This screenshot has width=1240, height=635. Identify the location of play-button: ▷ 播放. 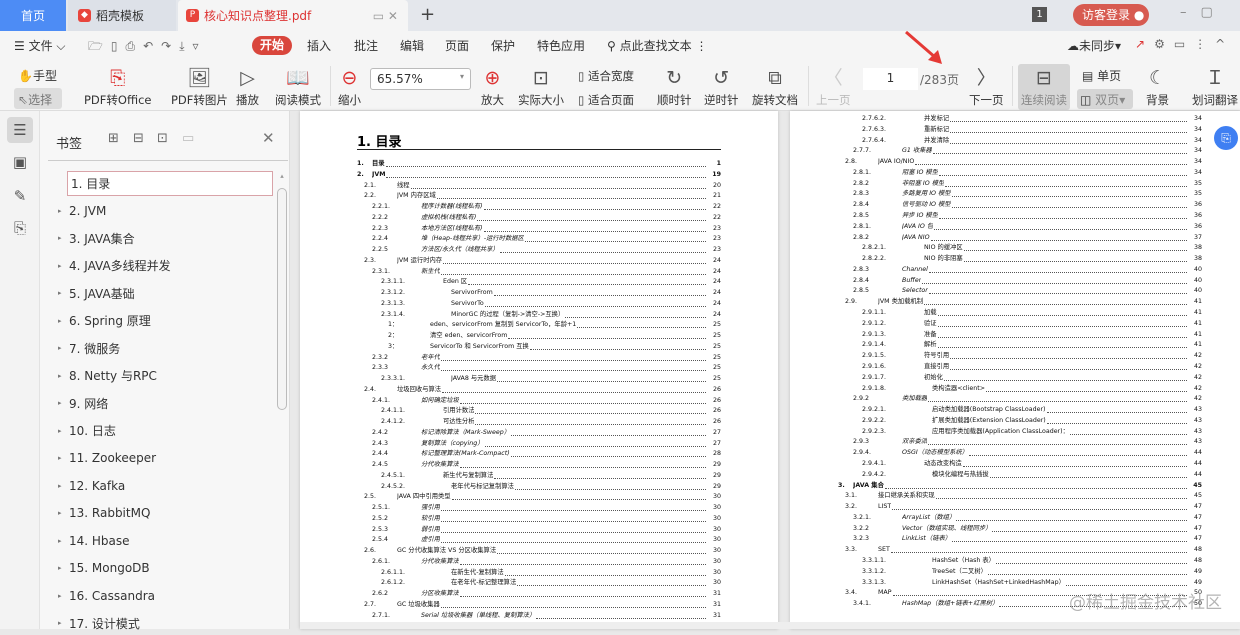
(247, 87).